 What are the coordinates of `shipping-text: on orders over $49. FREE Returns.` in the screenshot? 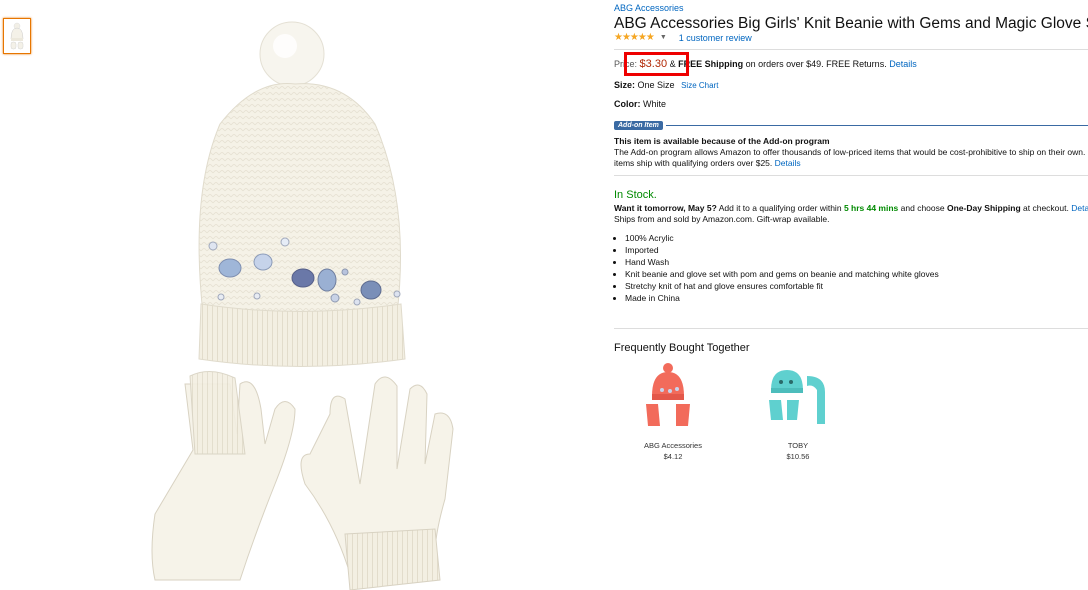 It's located at (816, 64).